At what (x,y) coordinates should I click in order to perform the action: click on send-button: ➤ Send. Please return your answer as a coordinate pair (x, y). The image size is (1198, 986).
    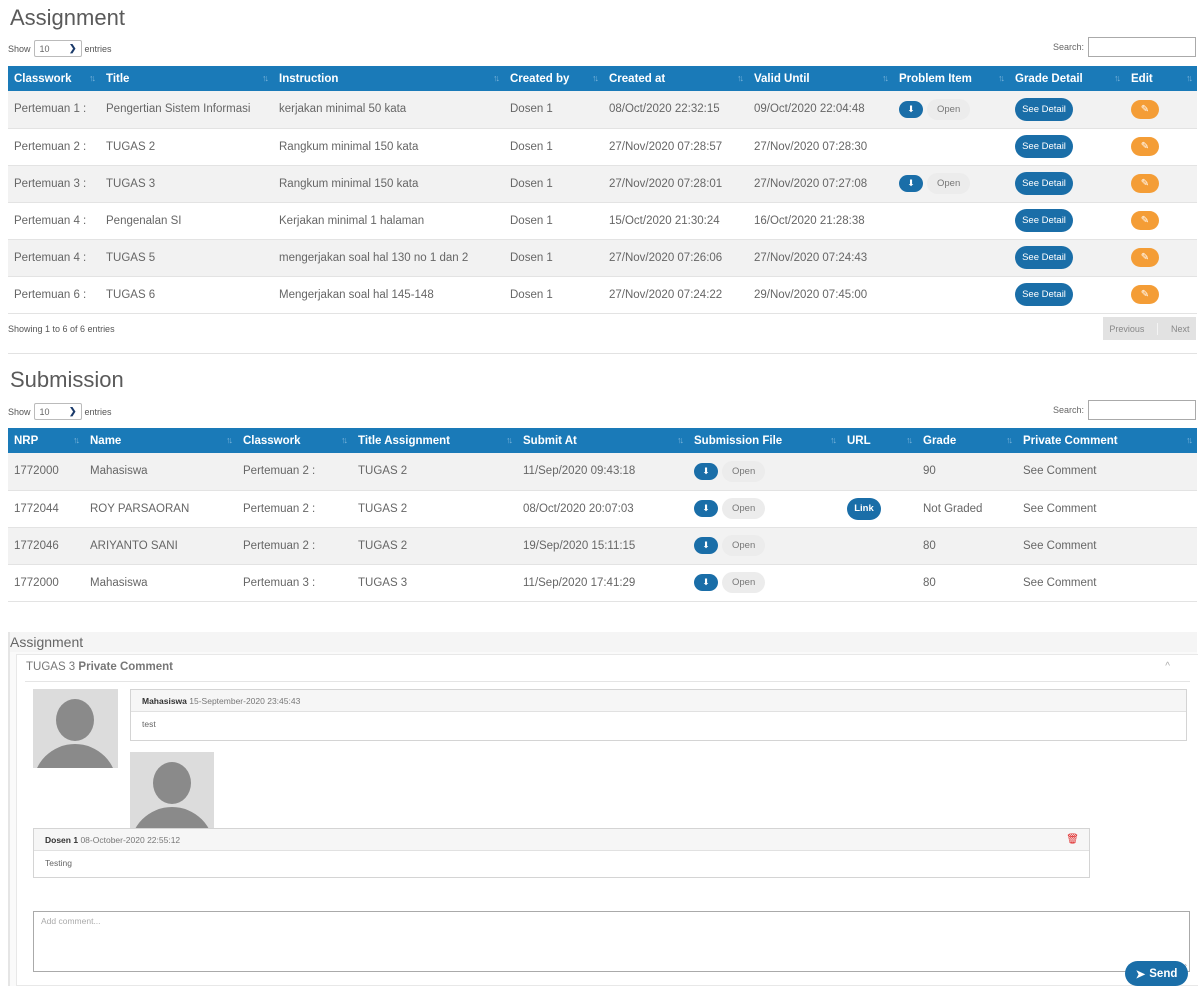
    Looking at the image, I should click on (1156, 973).